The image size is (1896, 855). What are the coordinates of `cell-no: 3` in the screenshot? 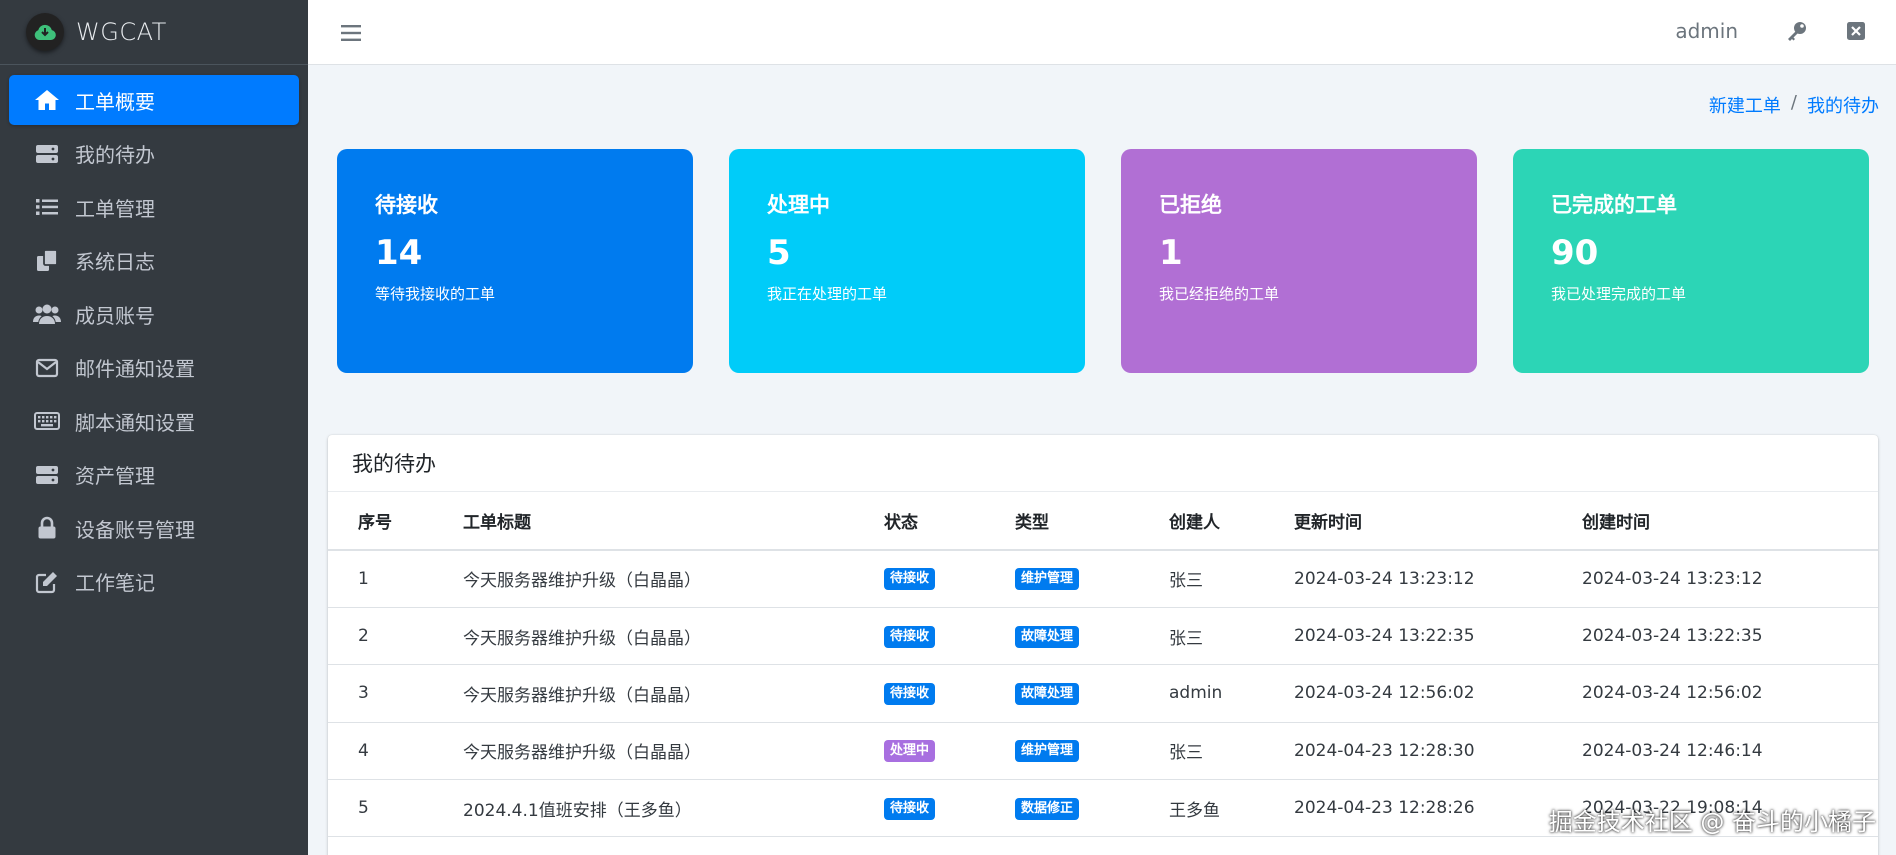 It's located at (395, 693).